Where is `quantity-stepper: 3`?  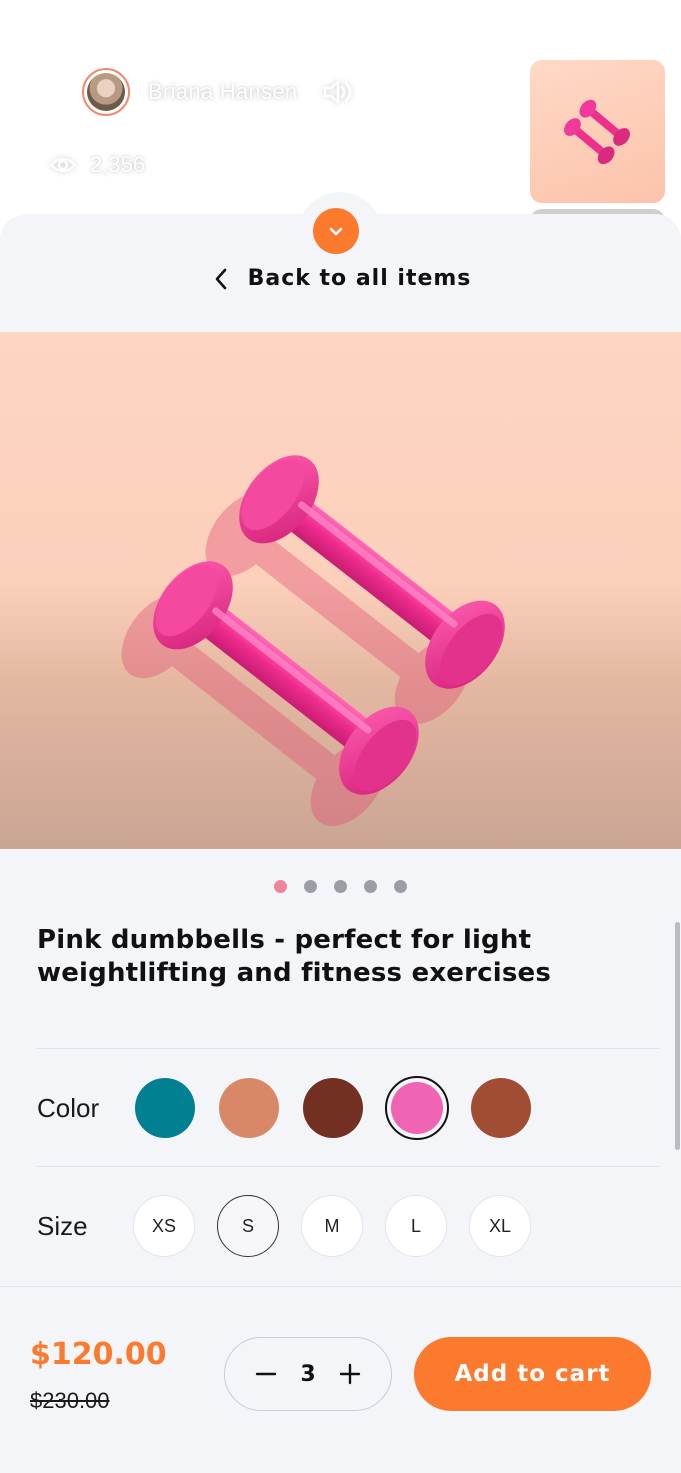 quantity-stepper: 3 is located at coordinates (308, 1374).